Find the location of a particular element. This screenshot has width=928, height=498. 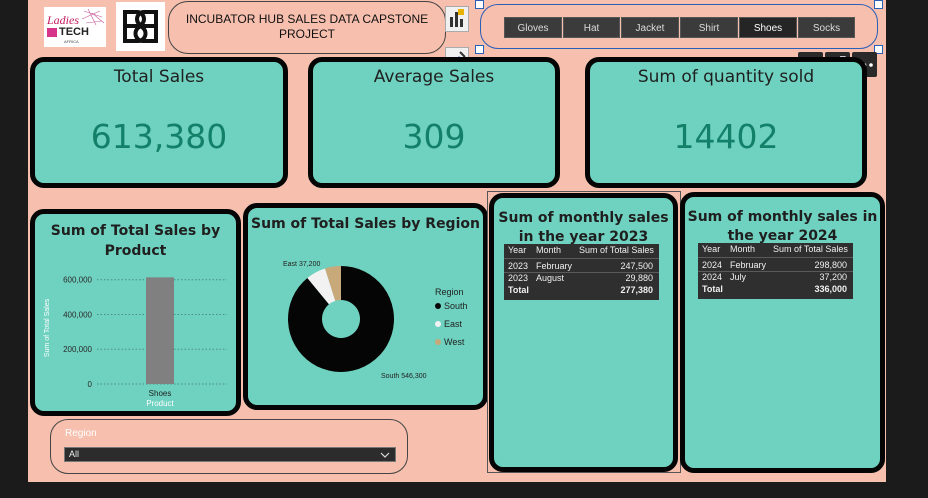

build-visual-icon is located at coordinates (457, 18).